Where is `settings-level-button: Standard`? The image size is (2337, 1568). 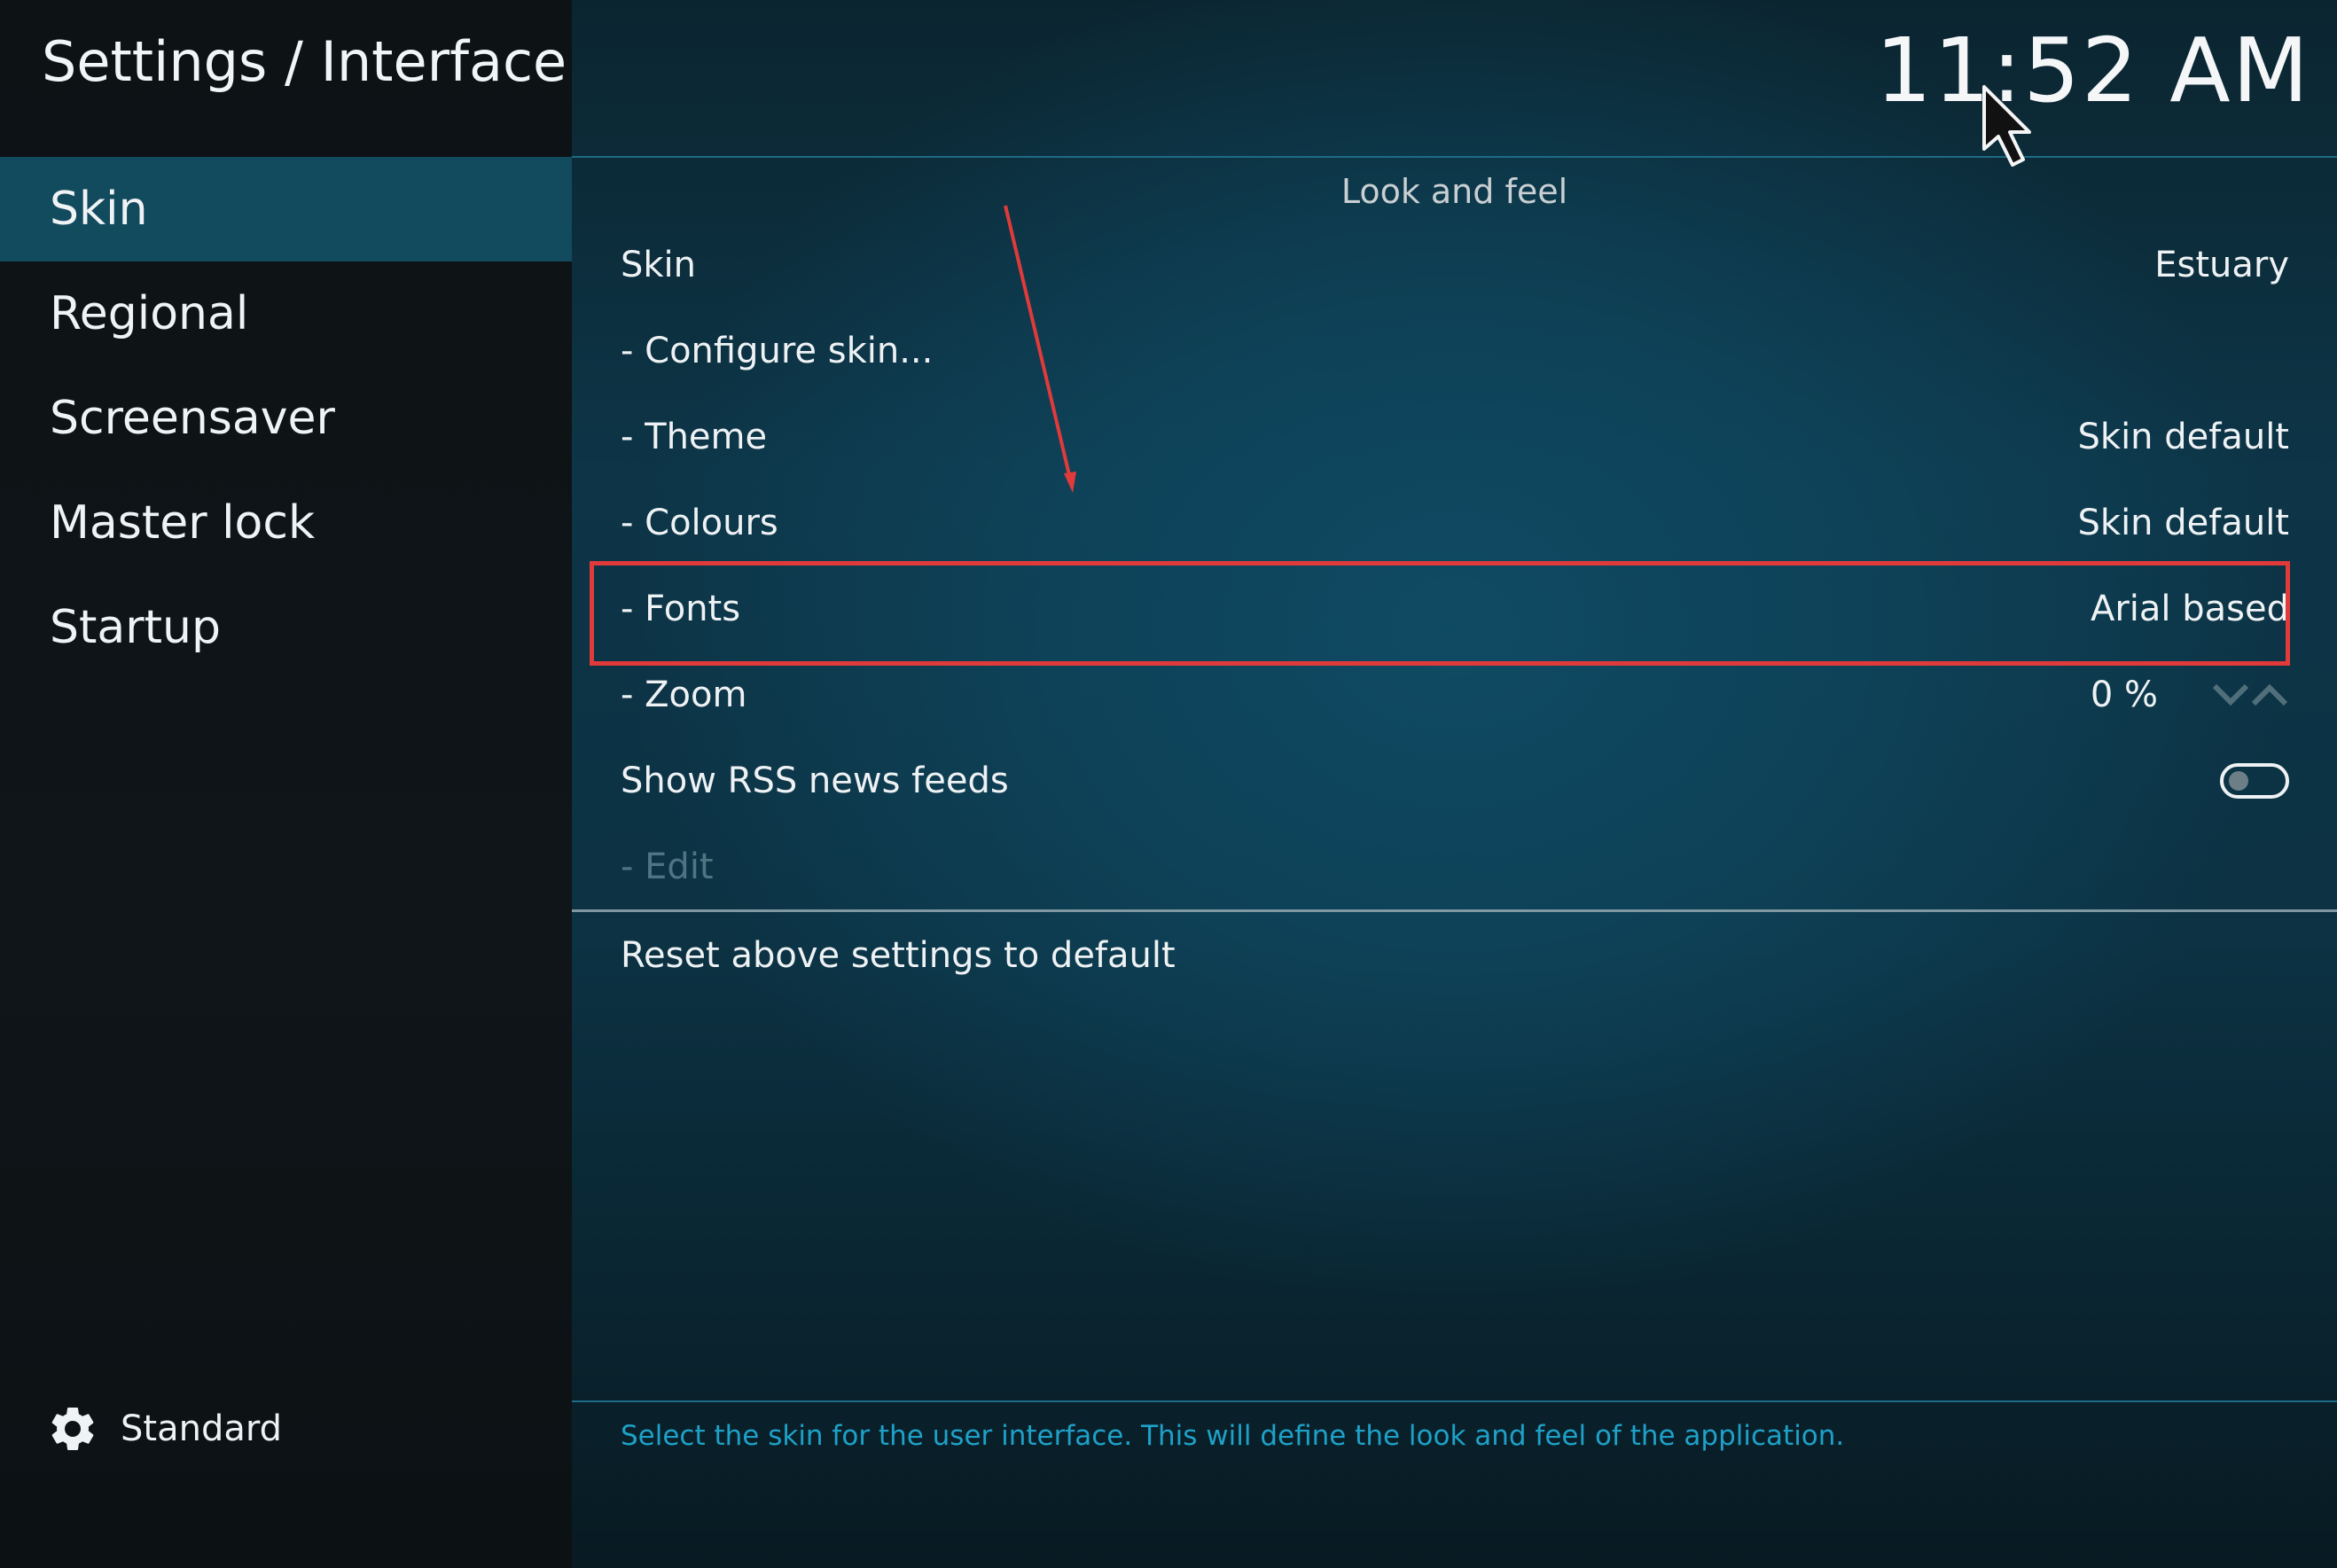
settings-level-button: Standard is located at coordinates (164, 1428).